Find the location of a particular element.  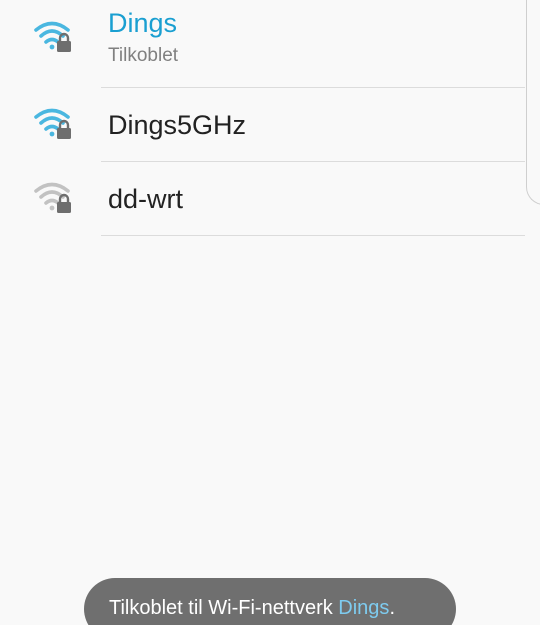

toast-network-name: Dings is located at coordinates (364, 608).